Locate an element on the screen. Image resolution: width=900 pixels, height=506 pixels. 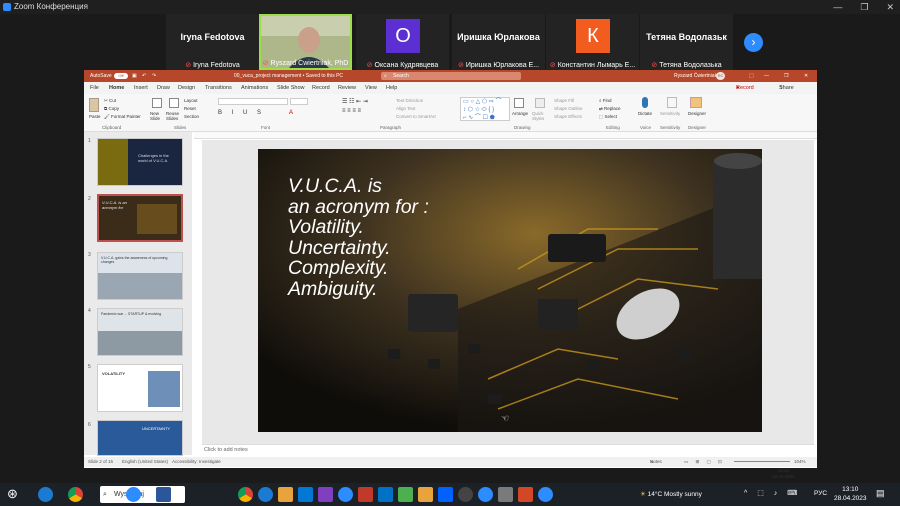
thumbnail-slide-1: Challenges in the world of V.U.C.A. is located at coordinates (140, 162).